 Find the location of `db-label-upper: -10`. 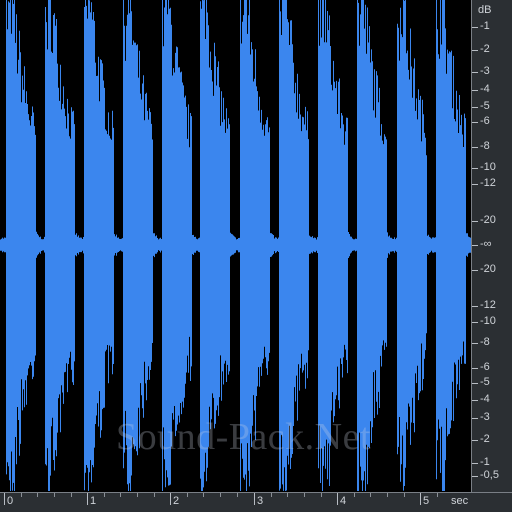

db-label-upper: -10 is located at coordinates (488, 167).